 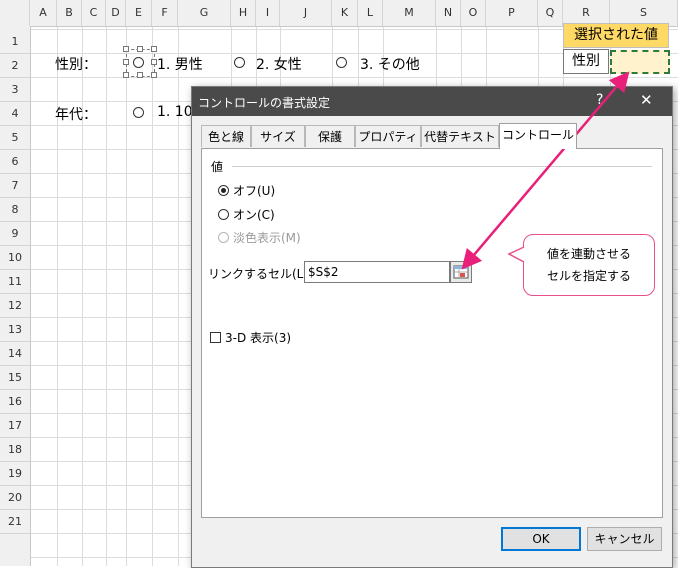 What do you see at coordinates (390, 65) in the screenshot?
I see `option-label-other: 3. その他` at bounding box center [390, 65].